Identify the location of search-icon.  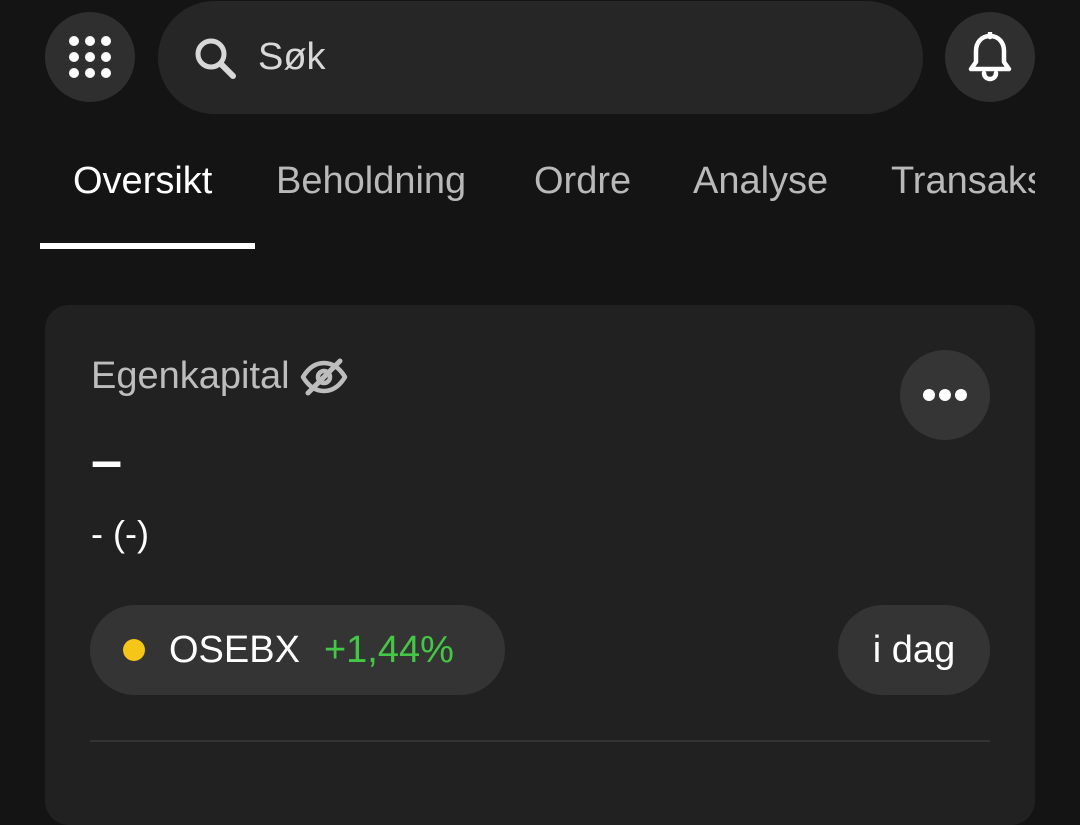
(215, 58).